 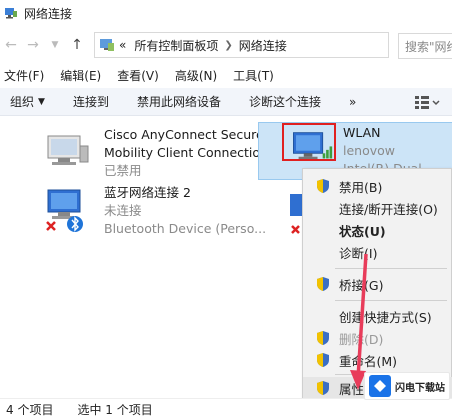 What do you see at coordinates (226, 409) in the screenshot?
I see `status-bar: 4 个项目 选中 1 个项目` at bounding box center [226, 409].